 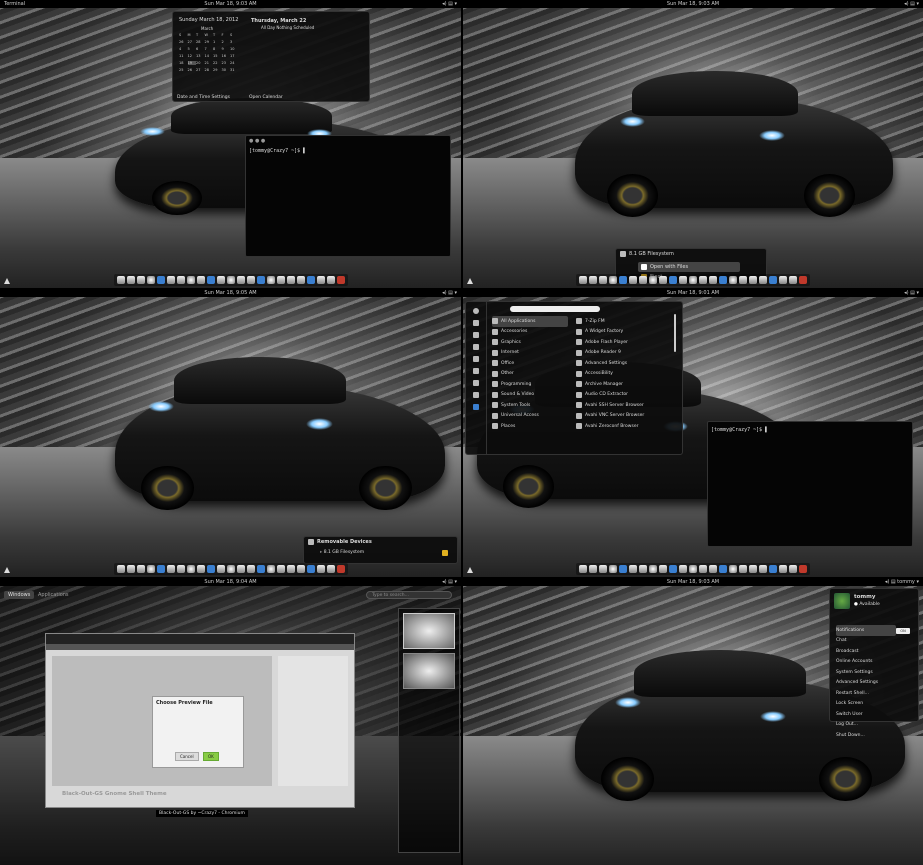 What do you see at coordinates (183, 56) in the screenshot?
I see `calendar-day: 11` at bounding box center [183, 56].